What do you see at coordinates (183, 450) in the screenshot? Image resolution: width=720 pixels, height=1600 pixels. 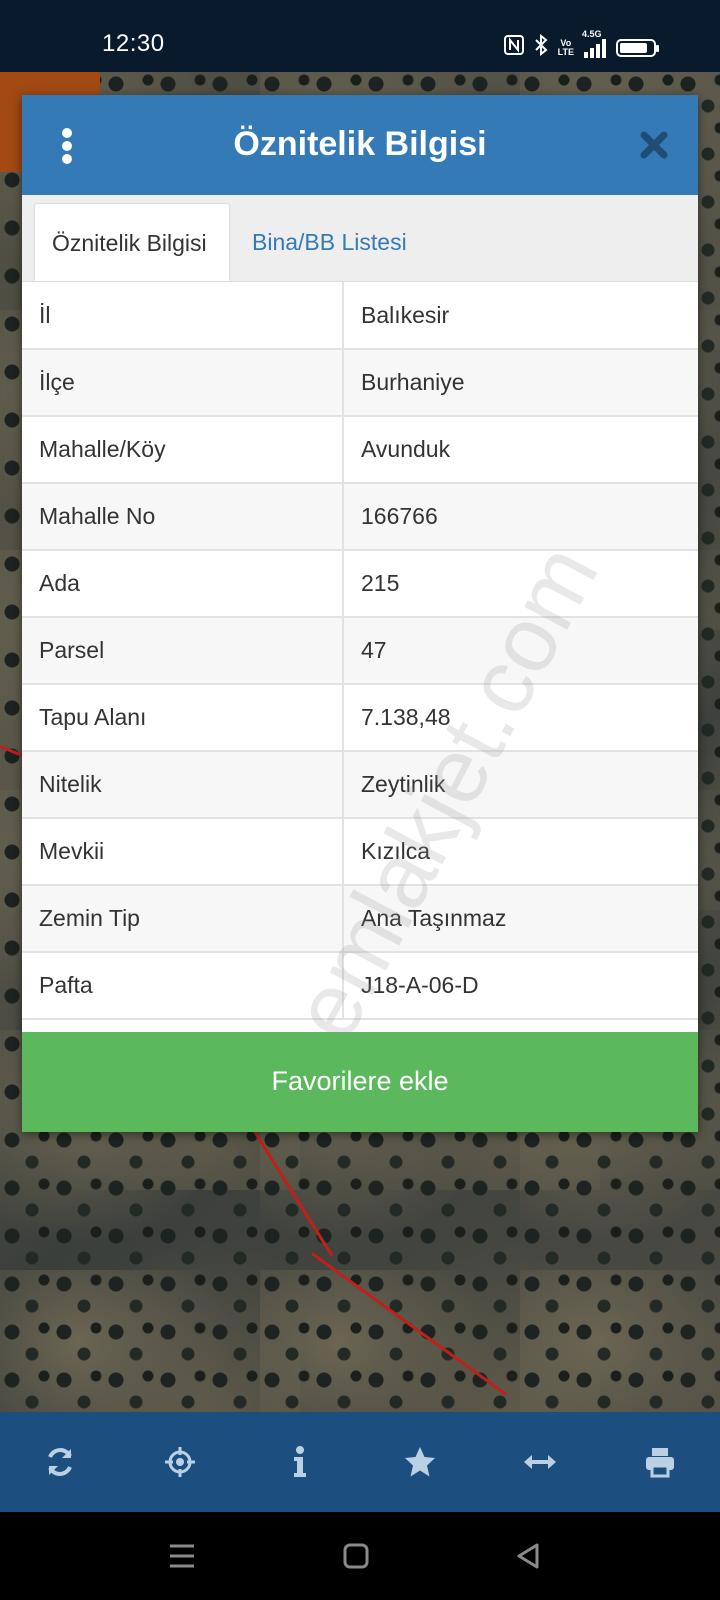 I see `attribute-key: Mahalle/Köy` at bounding box center [183, 450].